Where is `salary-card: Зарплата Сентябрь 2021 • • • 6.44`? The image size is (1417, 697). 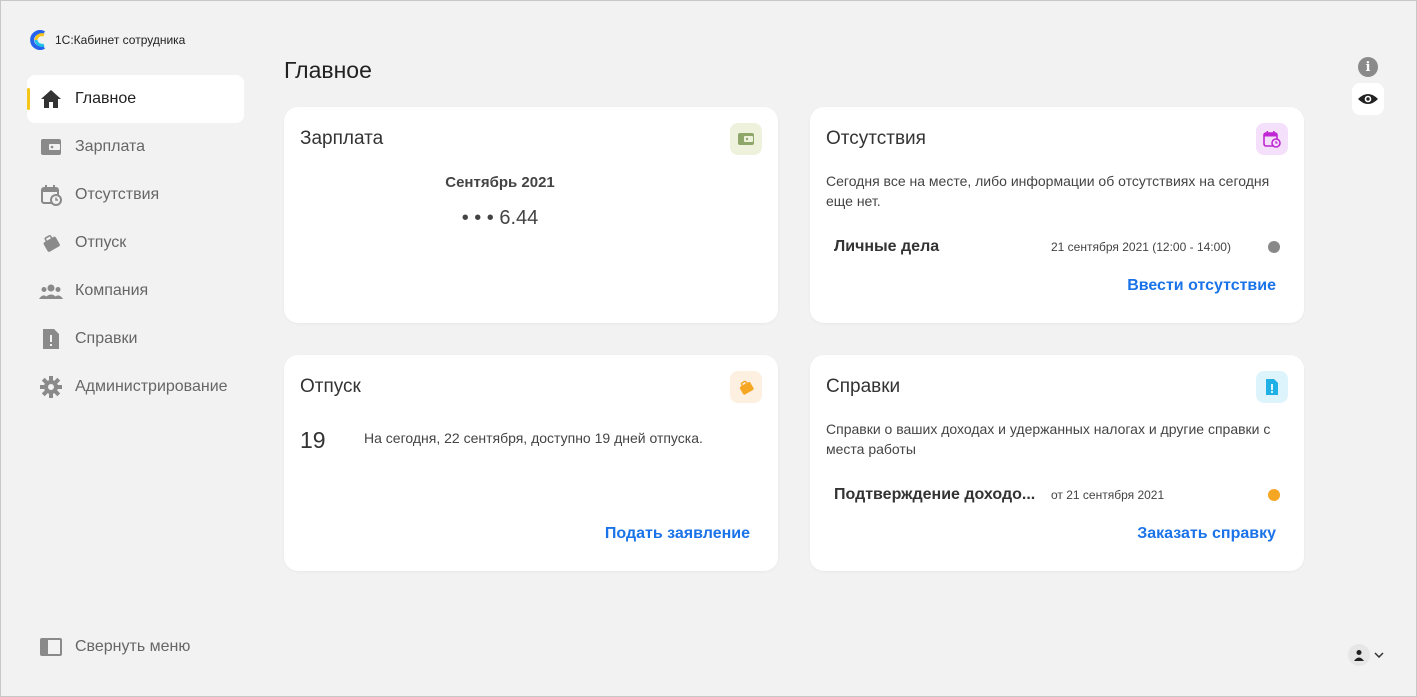 salary-card: Зарплата Сентябрь 2021 • • • 6.44 is located at coordinates (531, 215).